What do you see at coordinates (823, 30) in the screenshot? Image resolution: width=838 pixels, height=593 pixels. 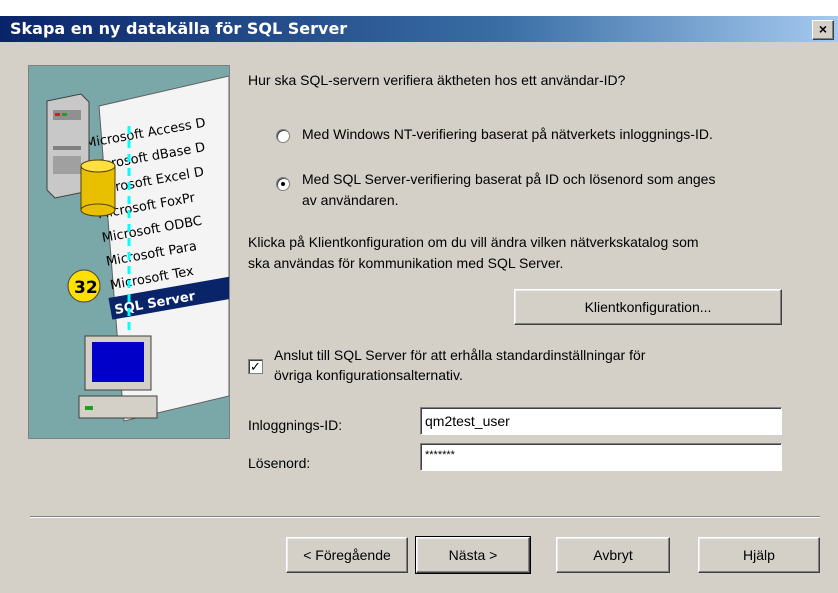 I see `close-button: ×` at bounding box center [823, 30].